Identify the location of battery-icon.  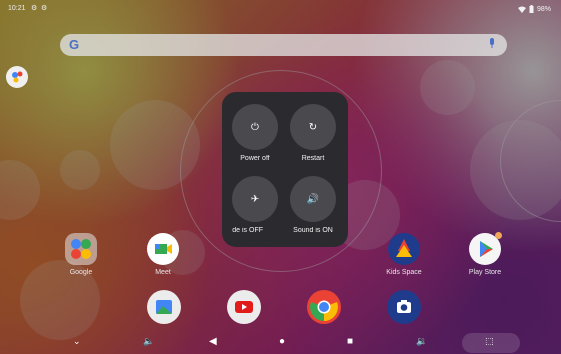
(531, 9).